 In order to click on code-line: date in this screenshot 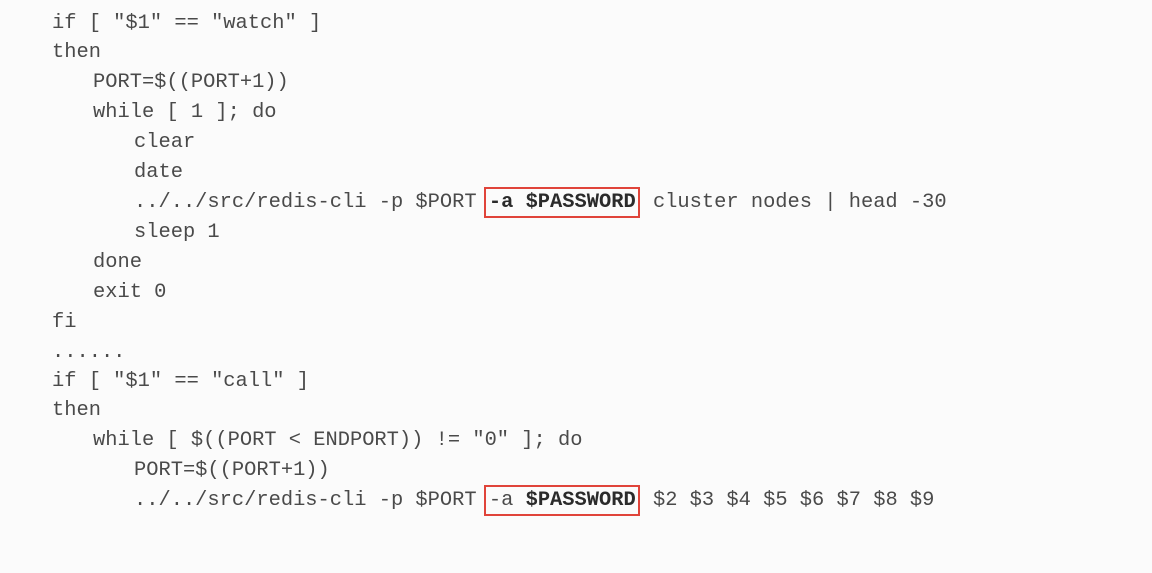, I will do `click(158, 173)`.